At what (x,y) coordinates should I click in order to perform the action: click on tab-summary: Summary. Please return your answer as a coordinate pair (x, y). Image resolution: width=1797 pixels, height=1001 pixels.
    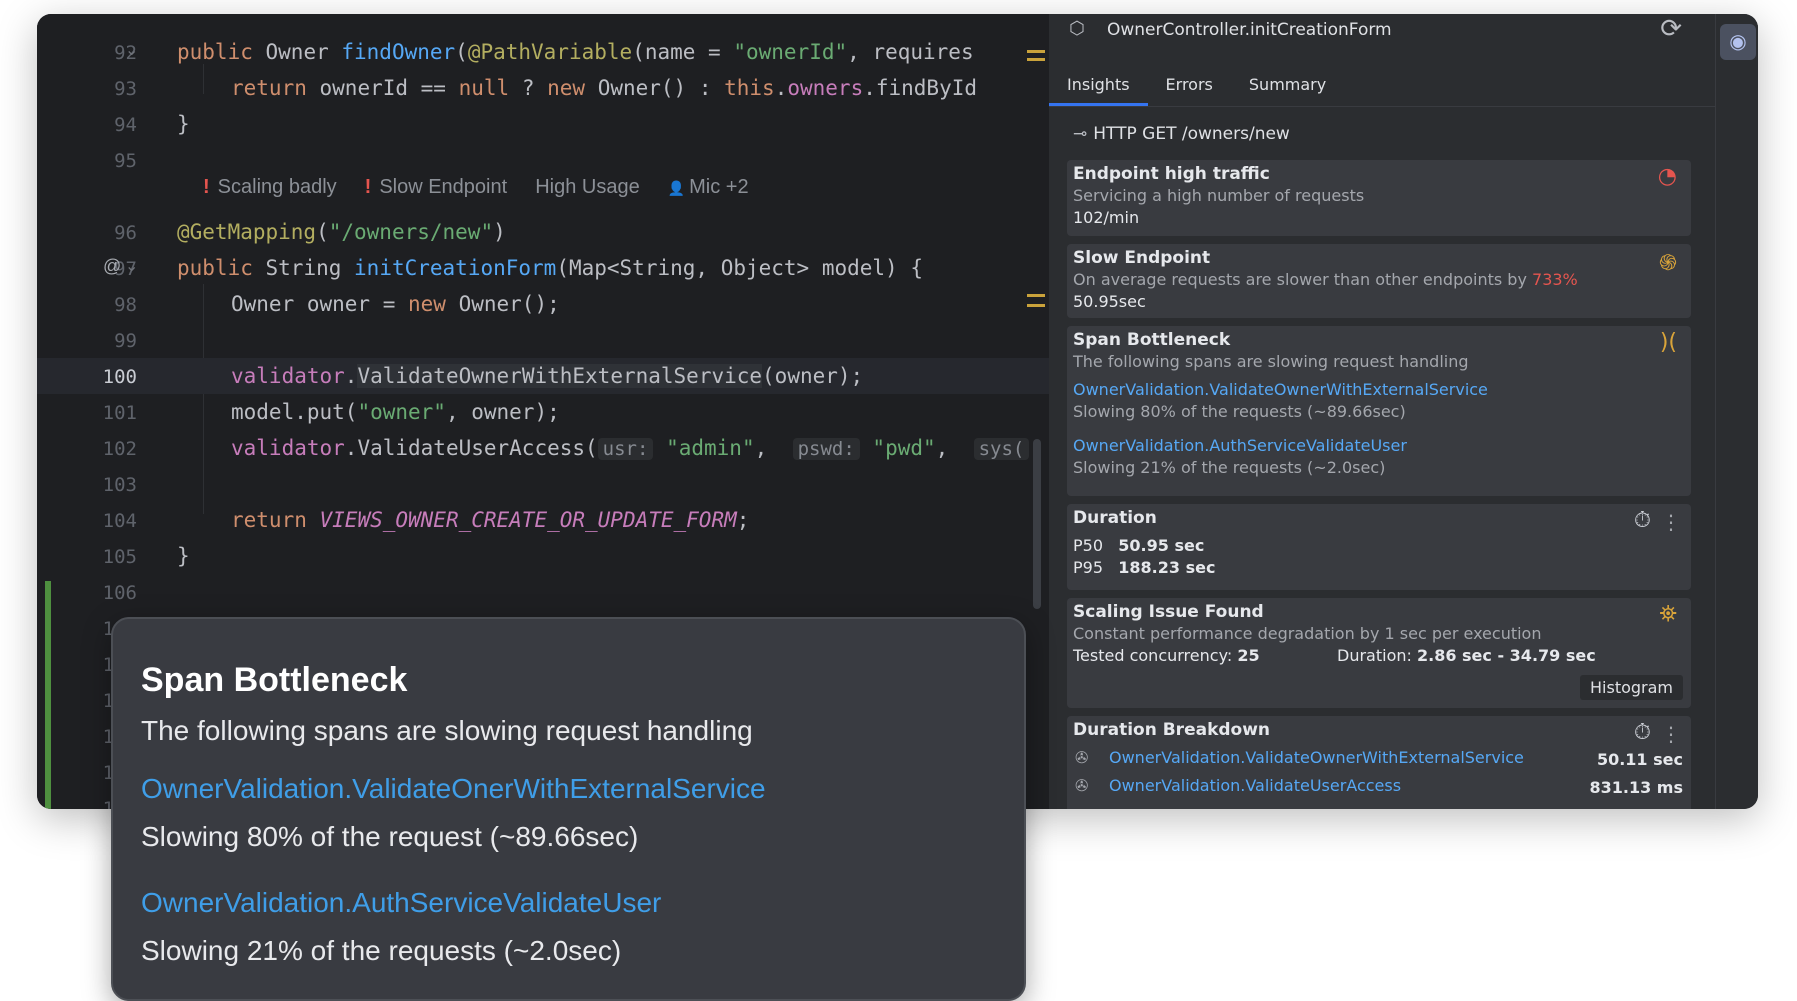
    Looking at the image, I should click on (1287, 85).